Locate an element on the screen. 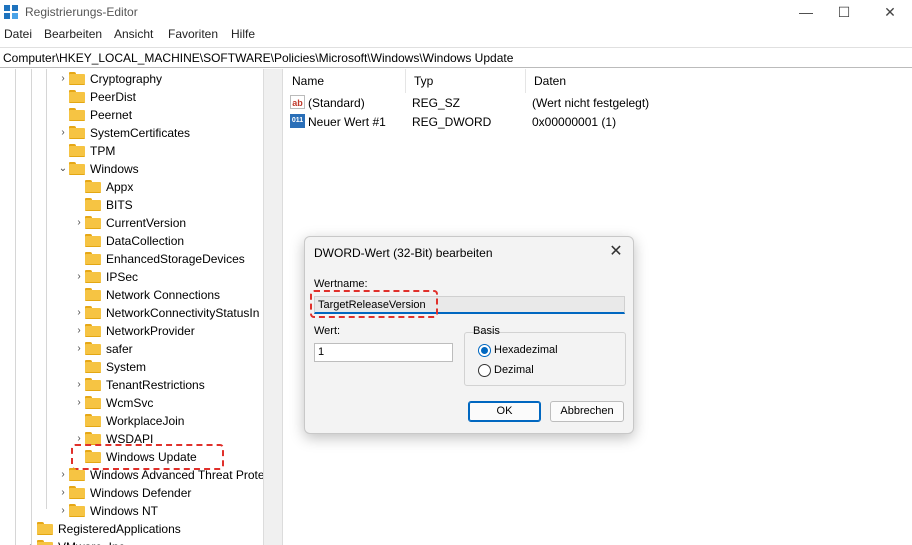 The image size is (912, 545). tree-item: › Windows NT is located at coordinates (140, 511).